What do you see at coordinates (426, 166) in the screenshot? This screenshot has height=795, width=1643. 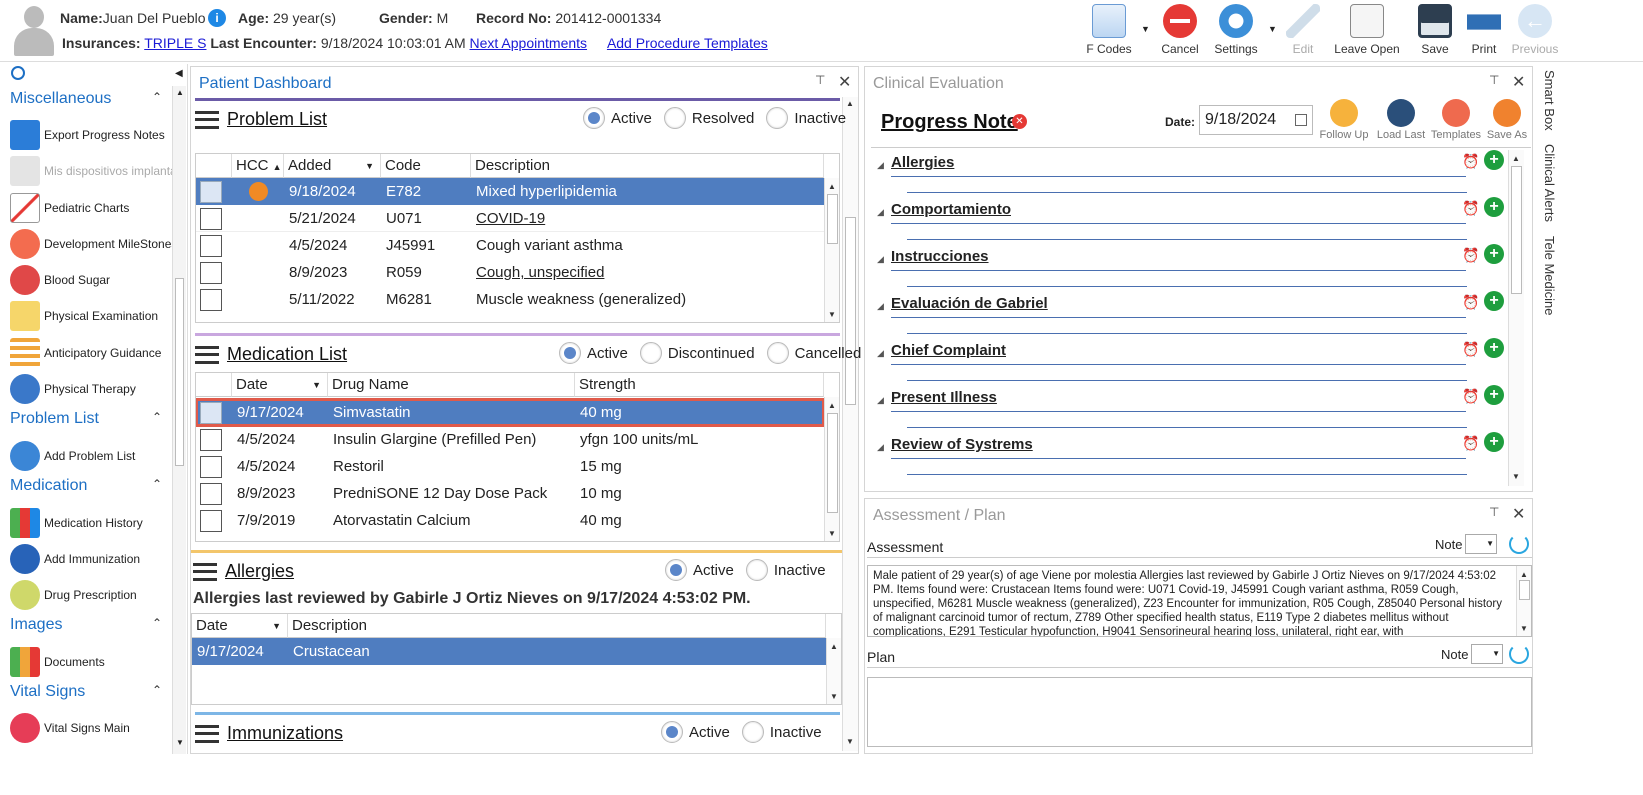 I see `col-code: Code` at bounding box center [426, 166].